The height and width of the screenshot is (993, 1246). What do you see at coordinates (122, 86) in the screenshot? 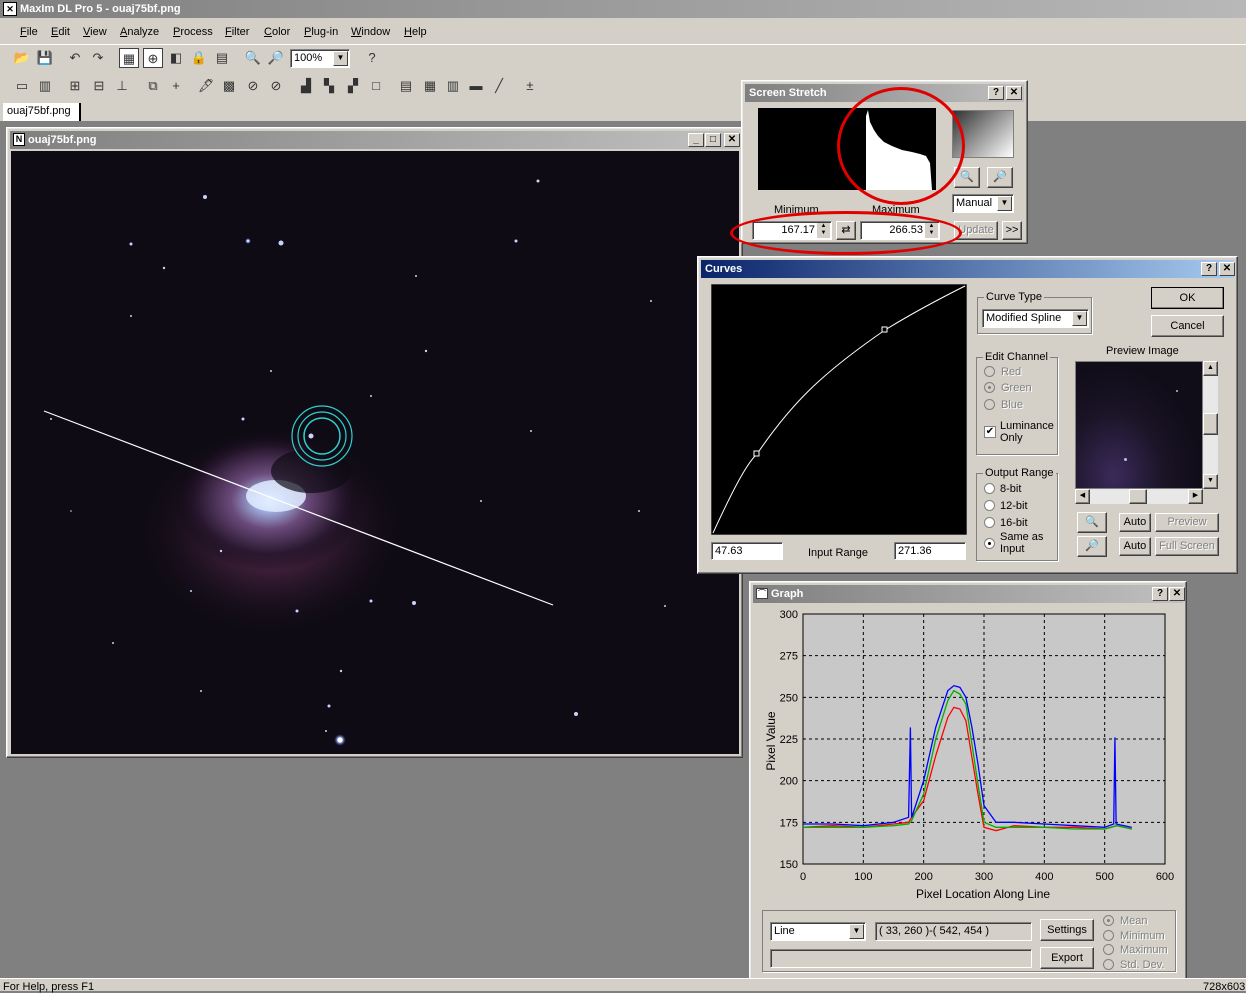
I see `toolbar2-icon-5: ⊥` at bounding box center [122, 86].